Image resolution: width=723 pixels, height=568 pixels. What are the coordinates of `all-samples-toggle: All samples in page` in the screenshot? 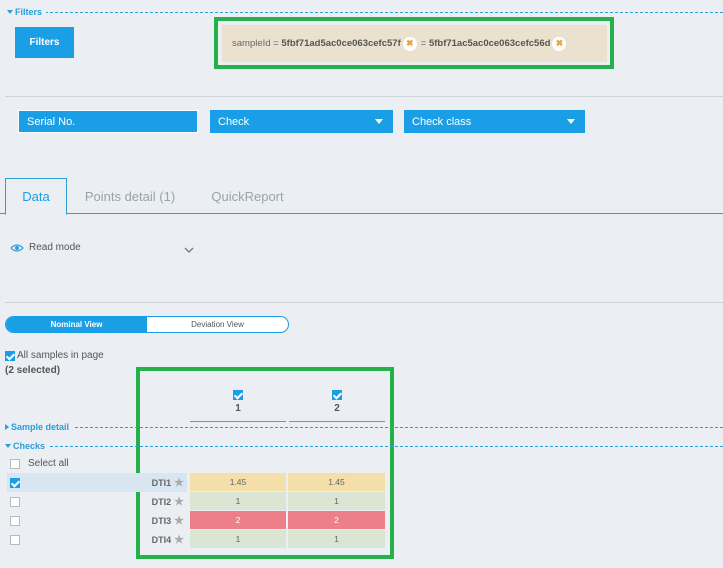 It's located at (54, 355).